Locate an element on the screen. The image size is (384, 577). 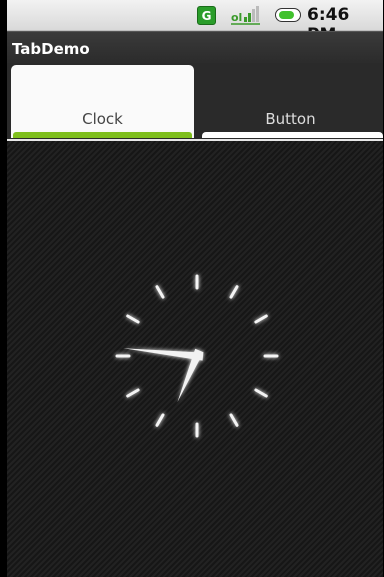
battery-level-fill is located at coordinates (286, 15).